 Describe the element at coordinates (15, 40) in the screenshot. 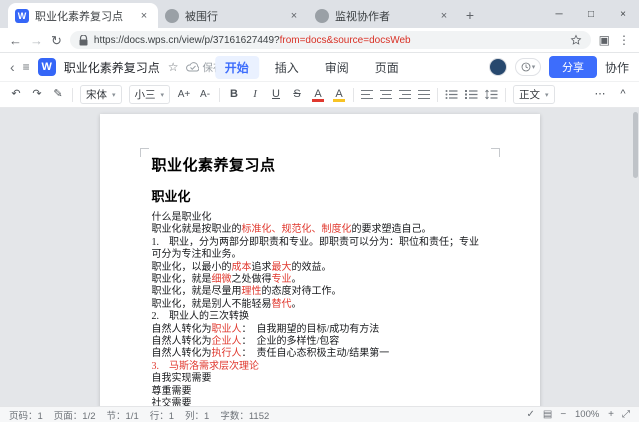

I see `back-button: ←` at that location.